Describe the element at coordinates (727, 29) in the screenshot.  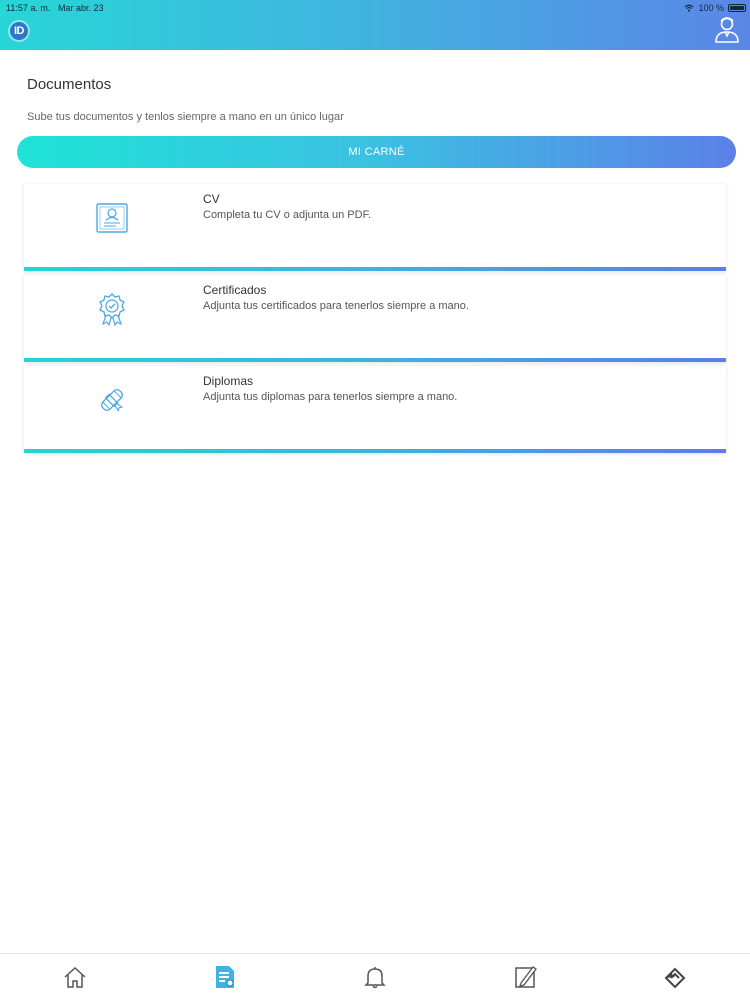
I see `user-profile-icon` at that location.